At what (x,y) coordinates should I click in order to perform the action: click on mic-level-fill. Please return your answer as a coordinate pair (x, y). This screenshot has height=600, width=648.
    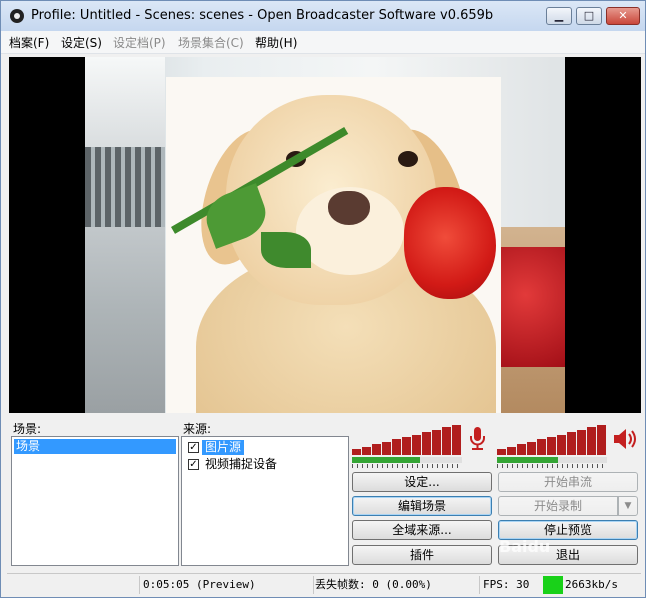
    Looking at the image, I should click on (386, 460).